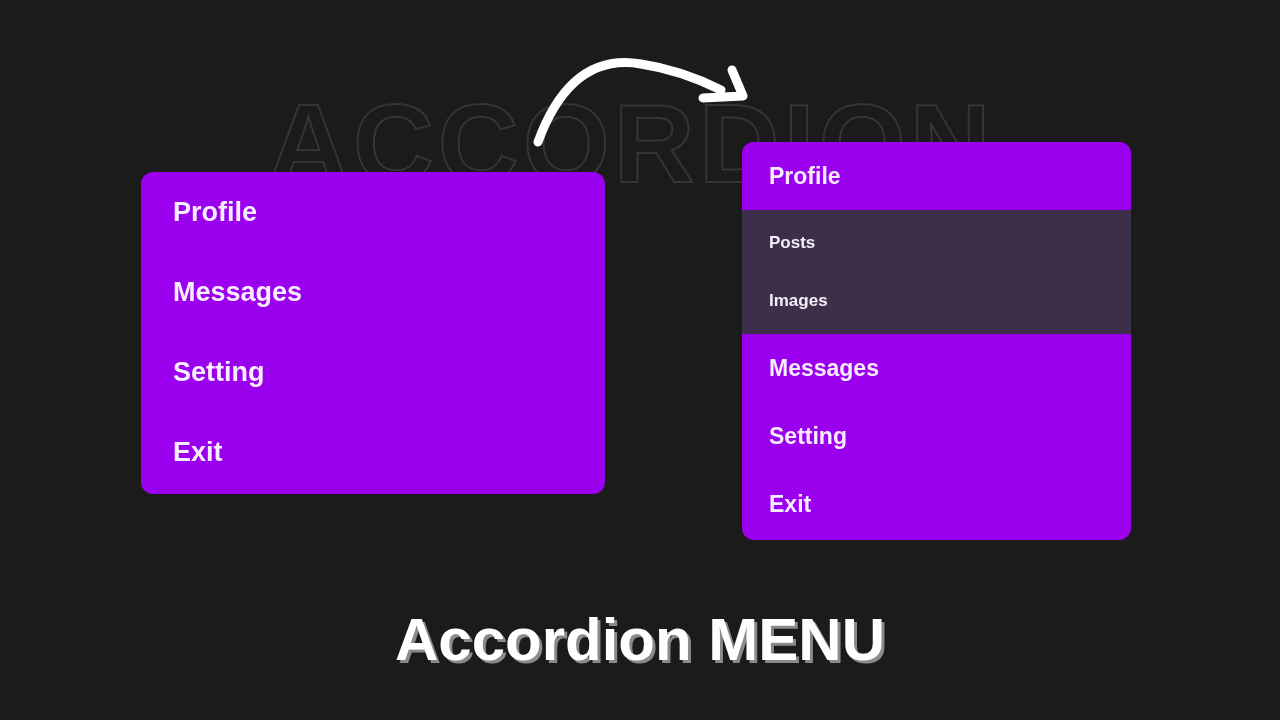 The image size is (1280, 720). I want to click on page-title: Accordion MENU, so click(640, 640).